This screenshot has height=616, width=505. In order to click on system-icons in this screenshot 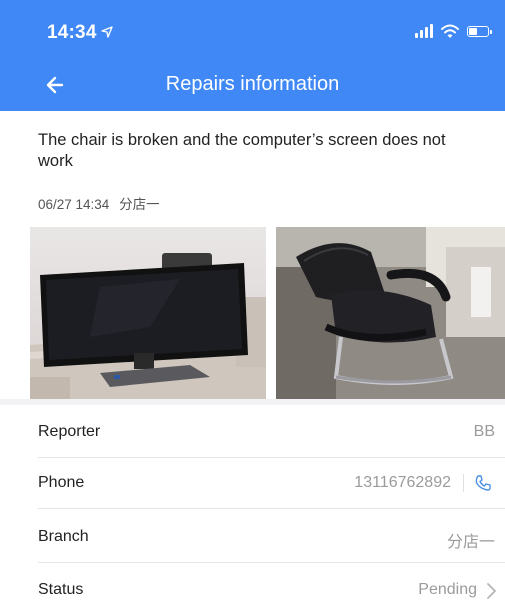, I will do `click(455, 32)`.